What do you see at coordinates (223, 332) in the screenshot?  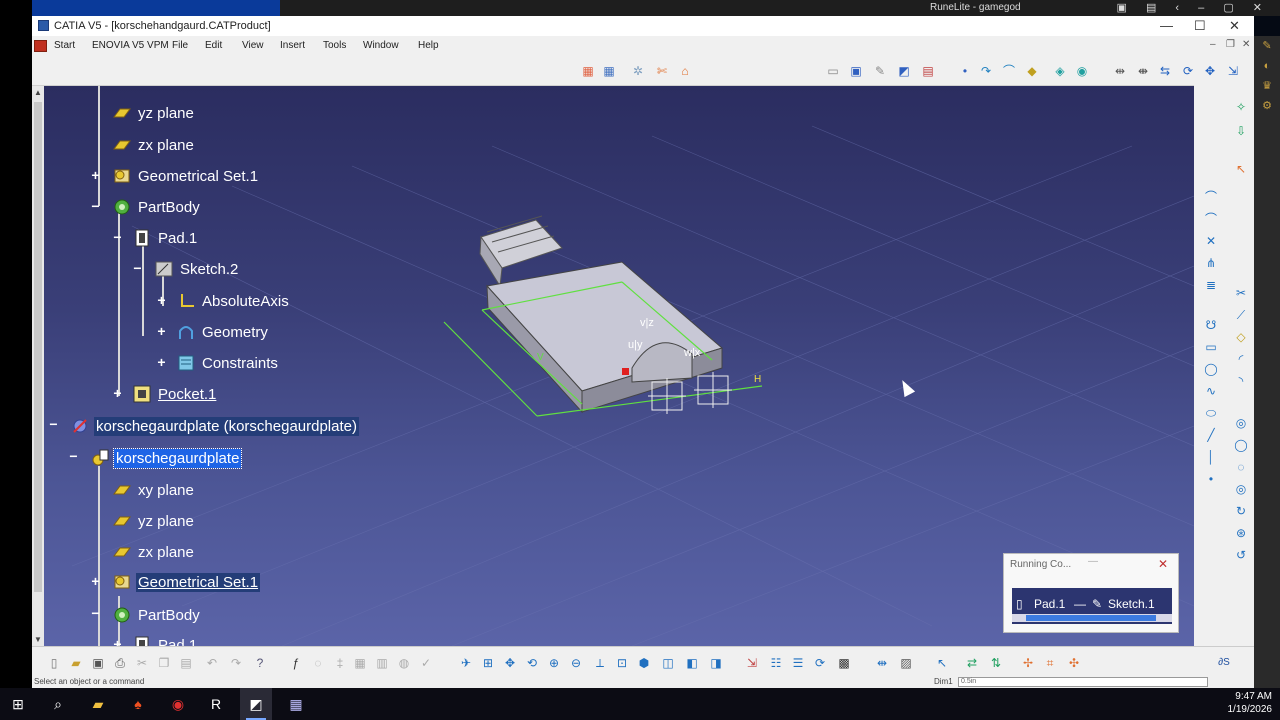 I see `tree-node-geometry: Geometry` at bounding box center [223, 332].